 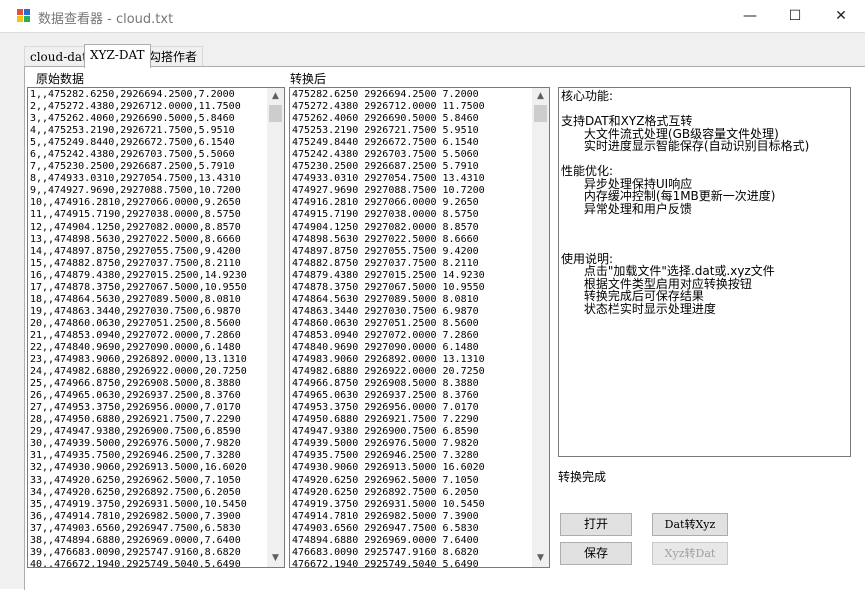 What do you see at coordinates (138, 179) in the screenshot?
I see `list-item: 8,,474933.0310,2927054.7500,13.4310` at bounding box center [138, 179].